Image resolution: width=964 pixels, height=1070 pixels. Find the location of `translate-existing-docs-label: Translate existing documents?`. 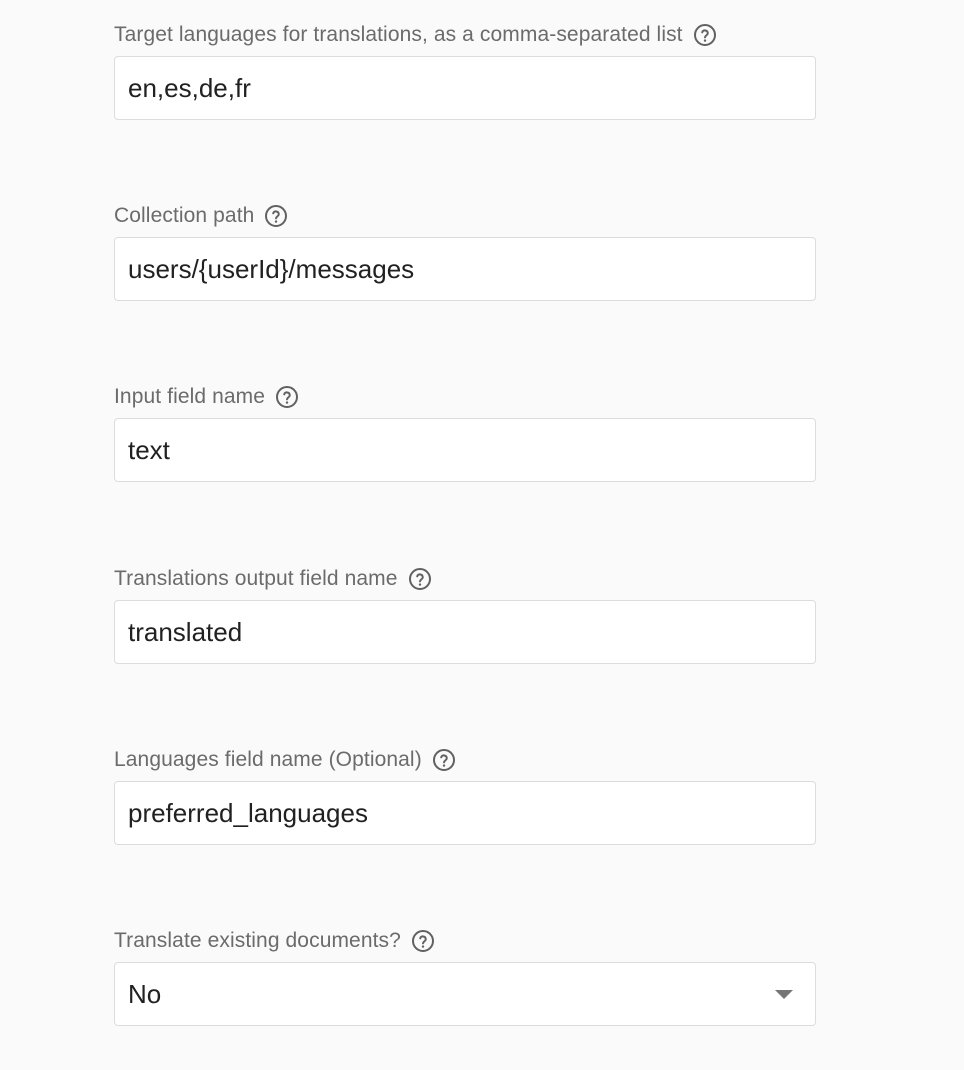

translate-existing-docs-label: Translate existing documents? is located at coordinates (257, 940).